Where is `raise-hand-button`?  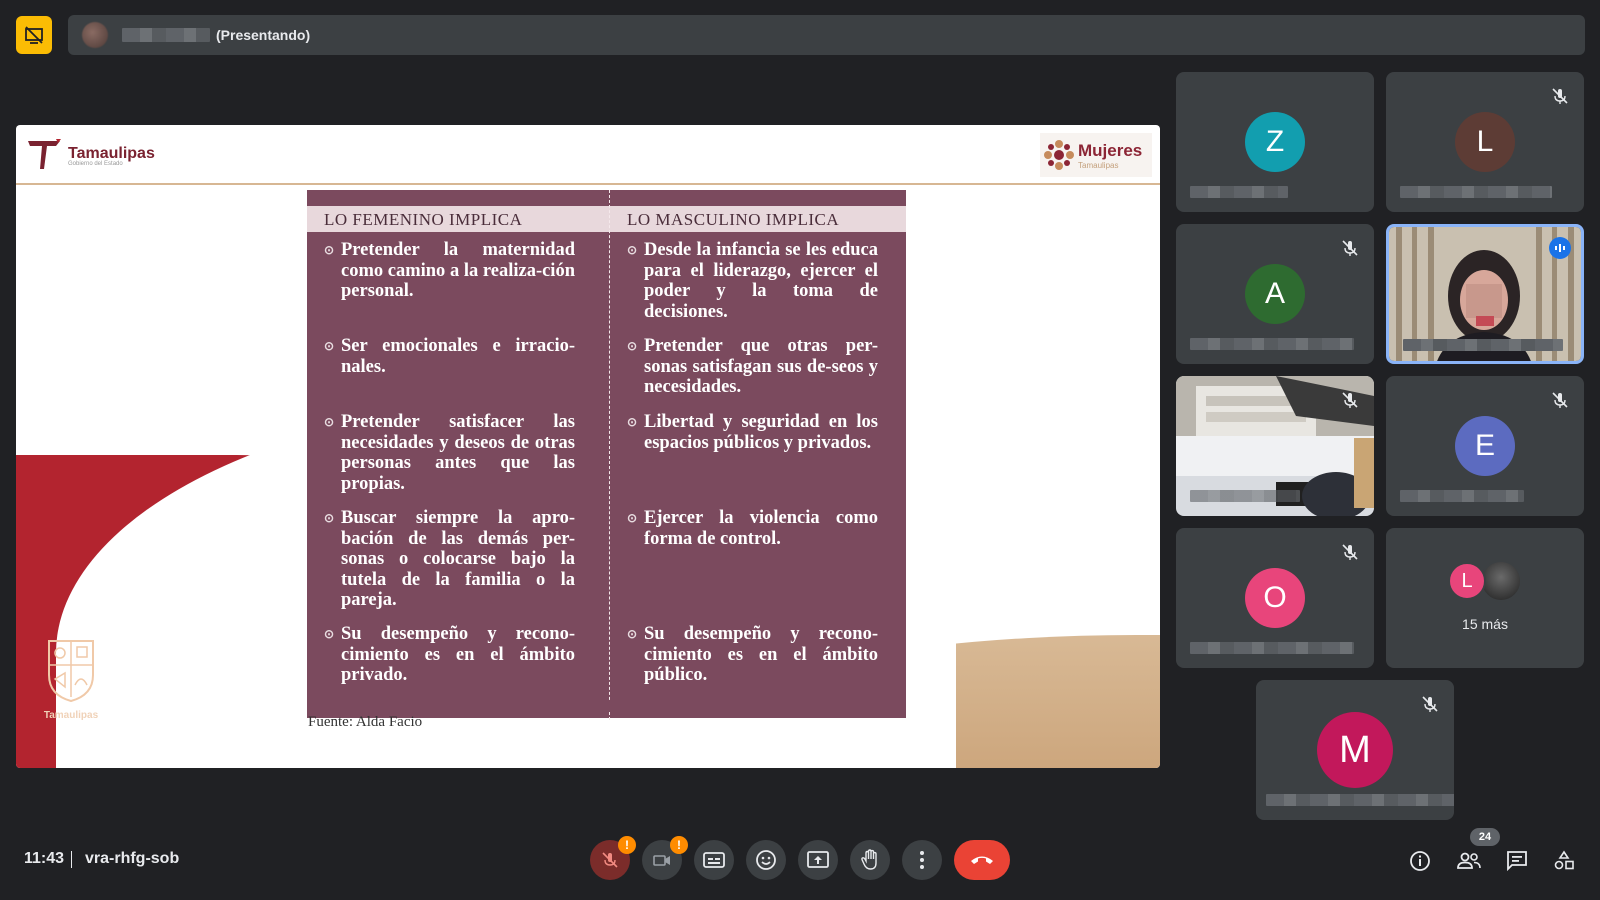
raise-hand-button is located at coordinates (870, 860).